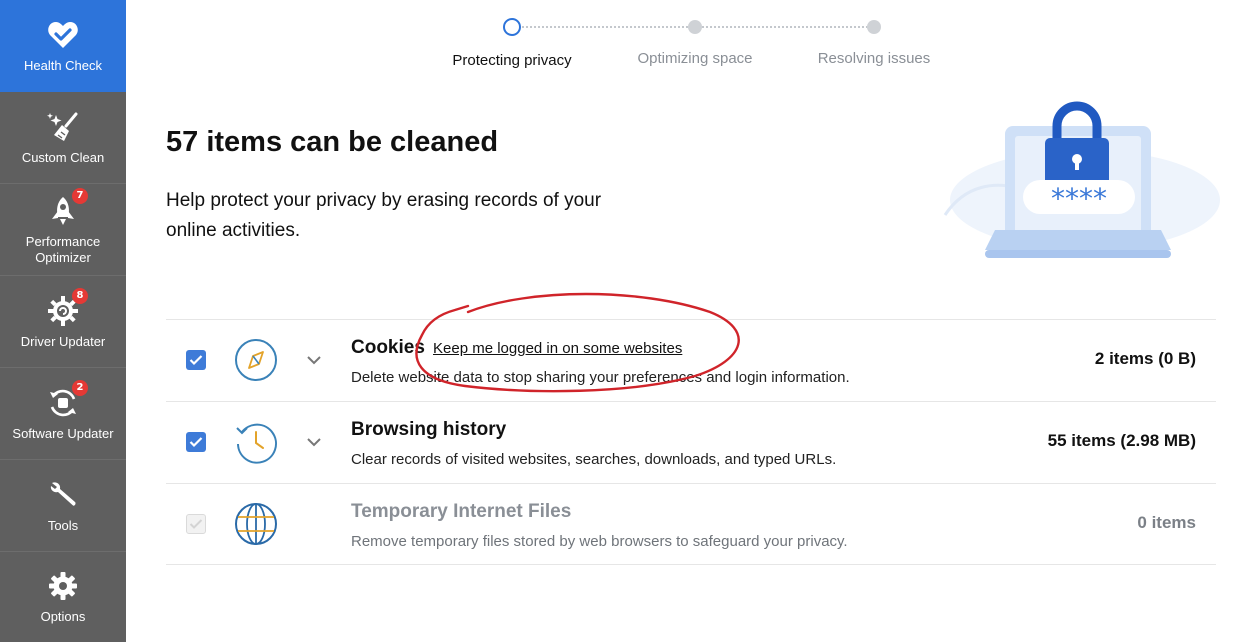 This screenshot has width=1238, height=642. I want to click on page-title: 57 items can be cleaned, so click(332, 142).